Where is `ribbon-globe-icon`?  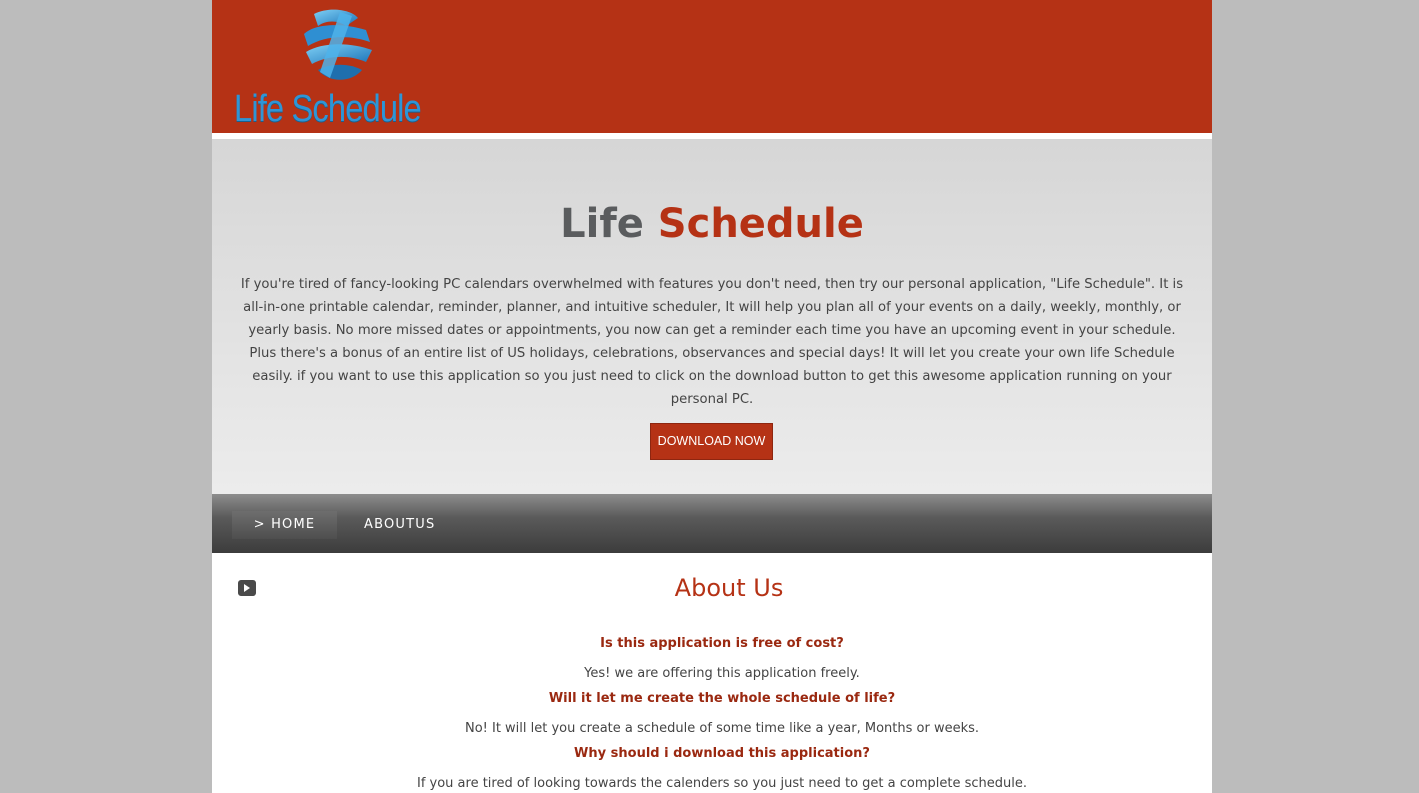
ribbon-globe-icon is located at coordinates (338, 44).